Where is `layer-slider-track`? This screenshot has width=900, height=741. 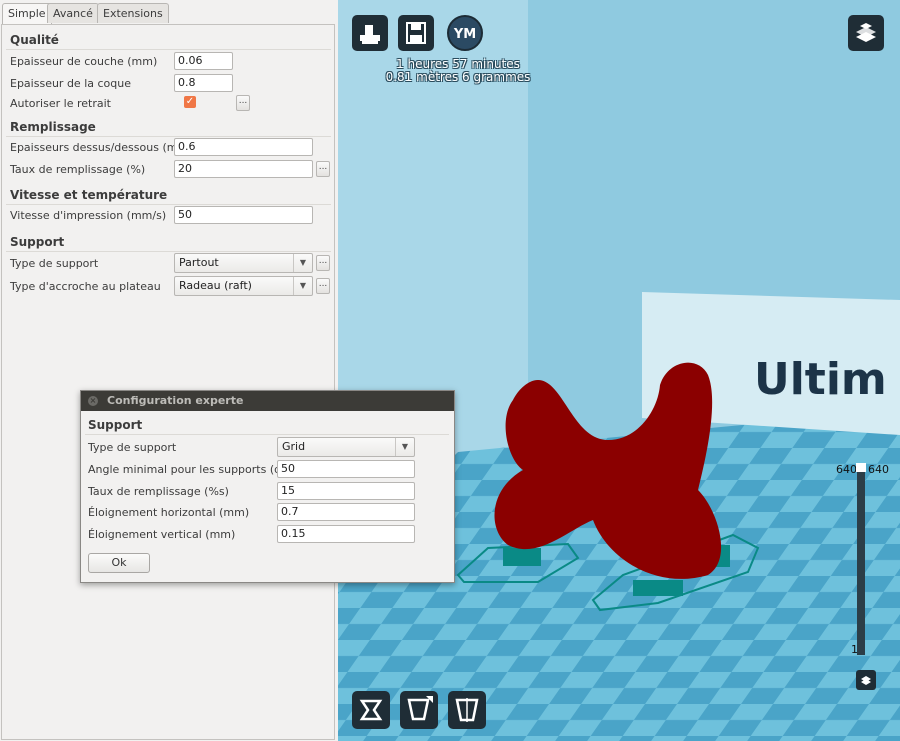
layer-slider-track is located at coordinates (861, 562).